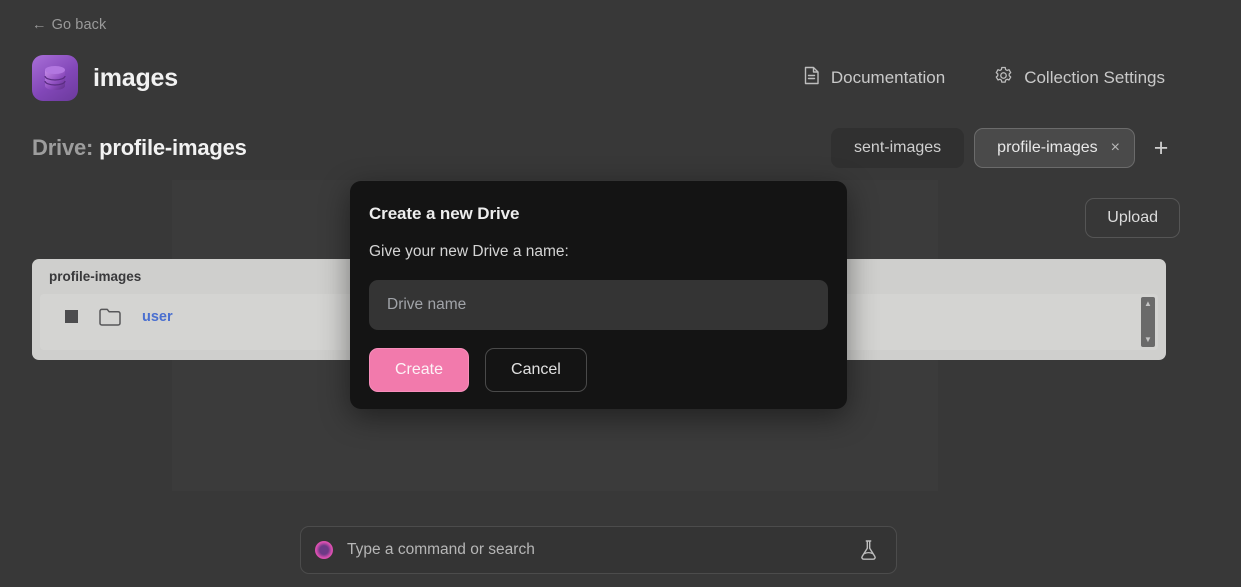 The image size is (1241, 587). I want to click on documentation-link: Documentation, so click(874, 78).